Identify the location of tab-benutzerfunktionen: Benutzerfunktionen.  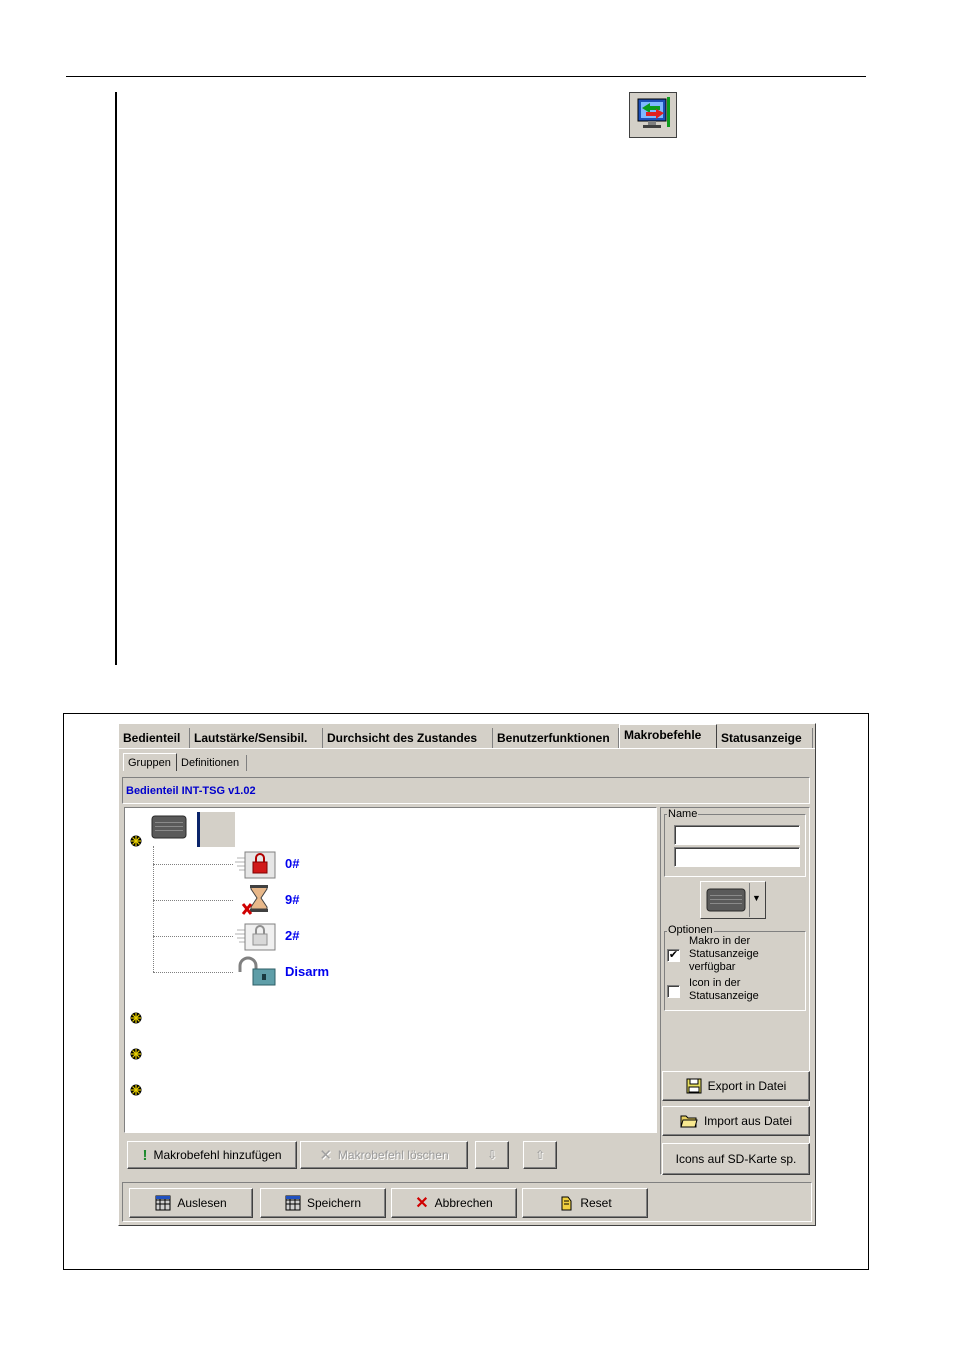
(556, 738).